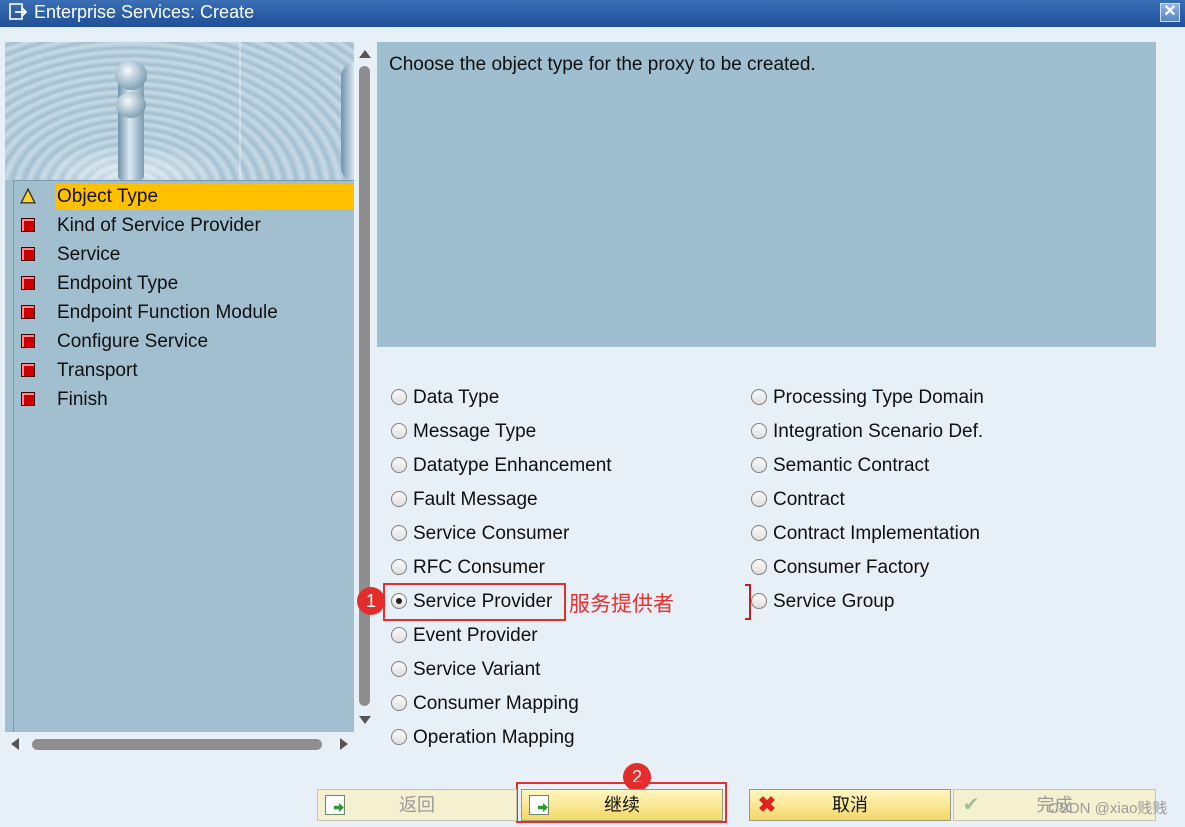 This screenshot has width=1185, height=827. What do you see at coordinates (82, 399) in the screenshot?
I see `step-label: Finish` at bounding box center [82, 399].